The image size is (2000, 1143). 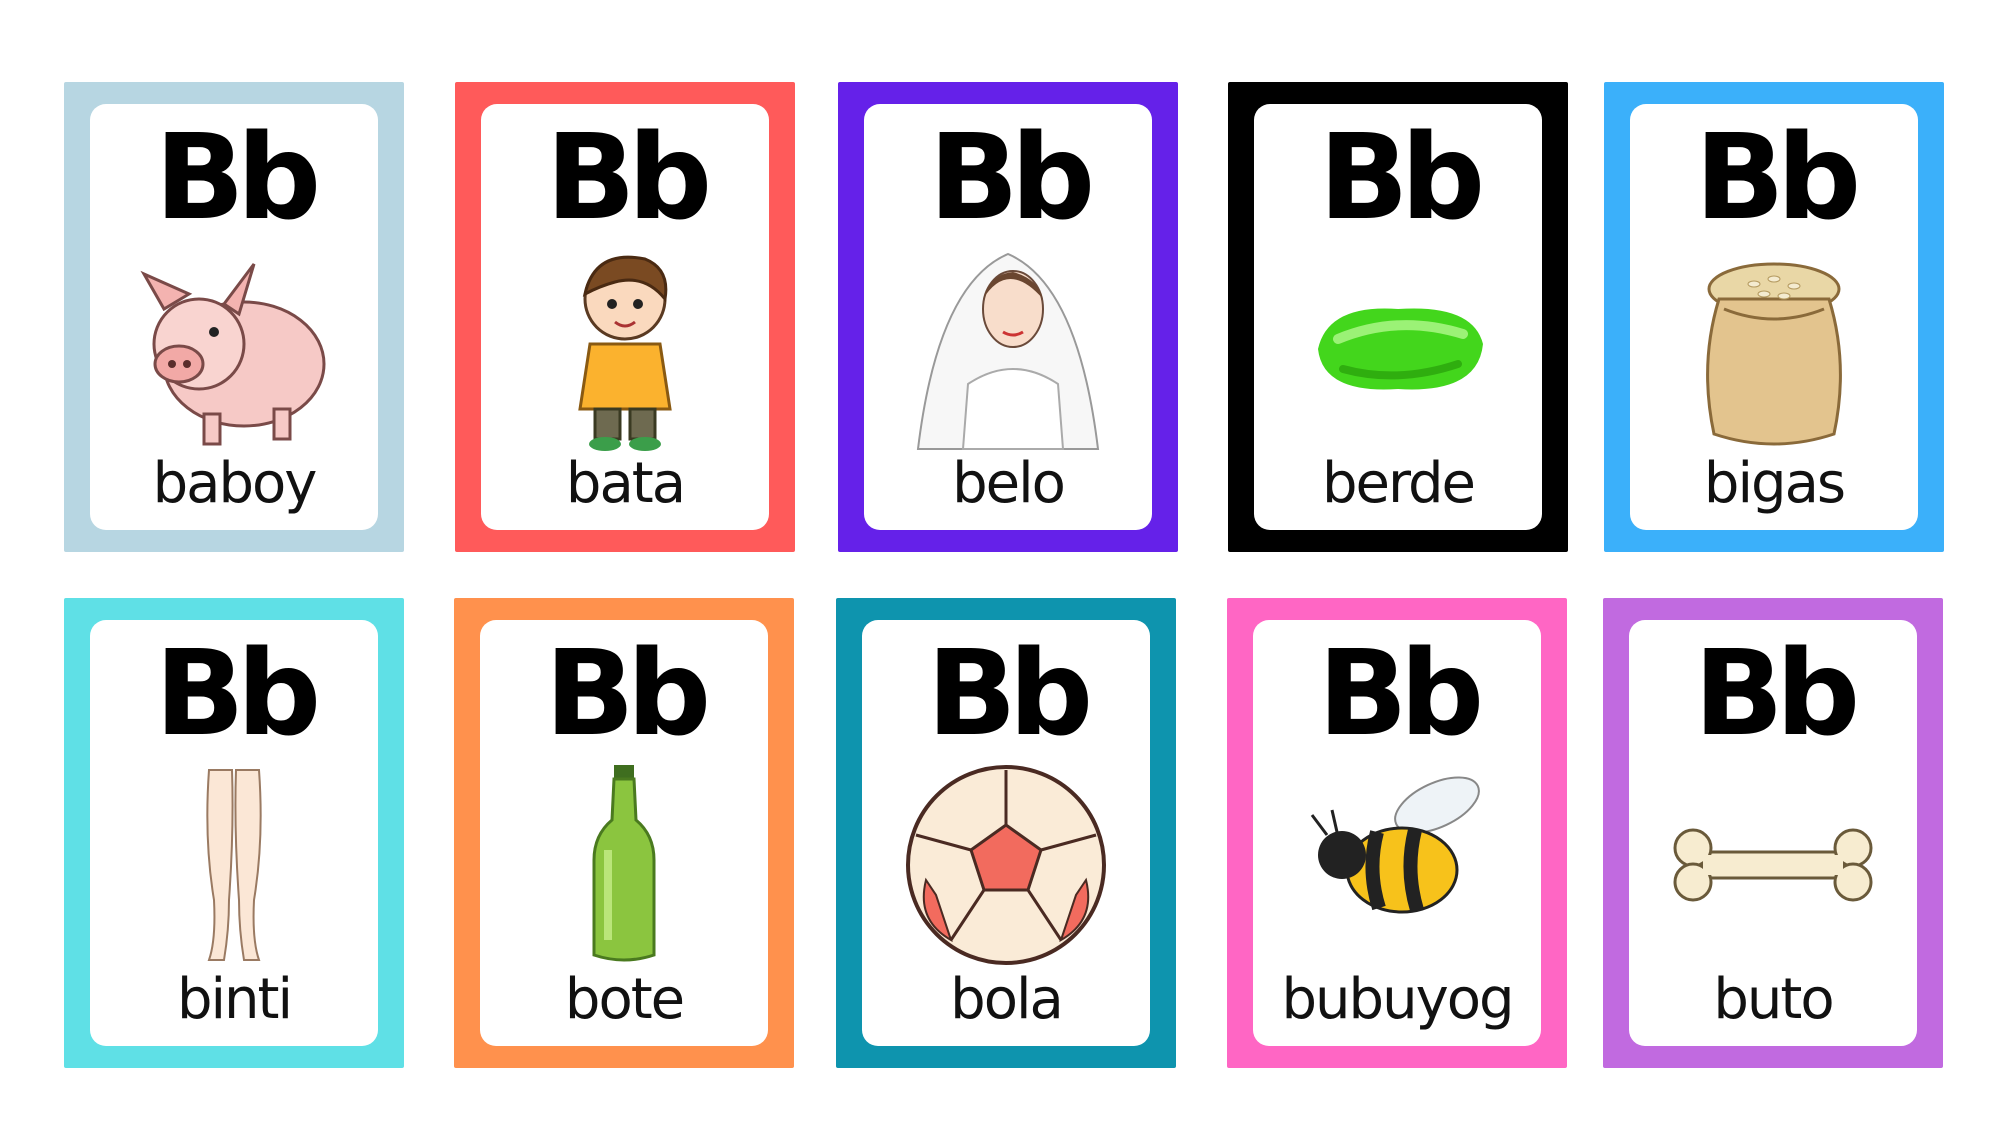 I want to click on card-word: buto, so click(x=1773, y=999).